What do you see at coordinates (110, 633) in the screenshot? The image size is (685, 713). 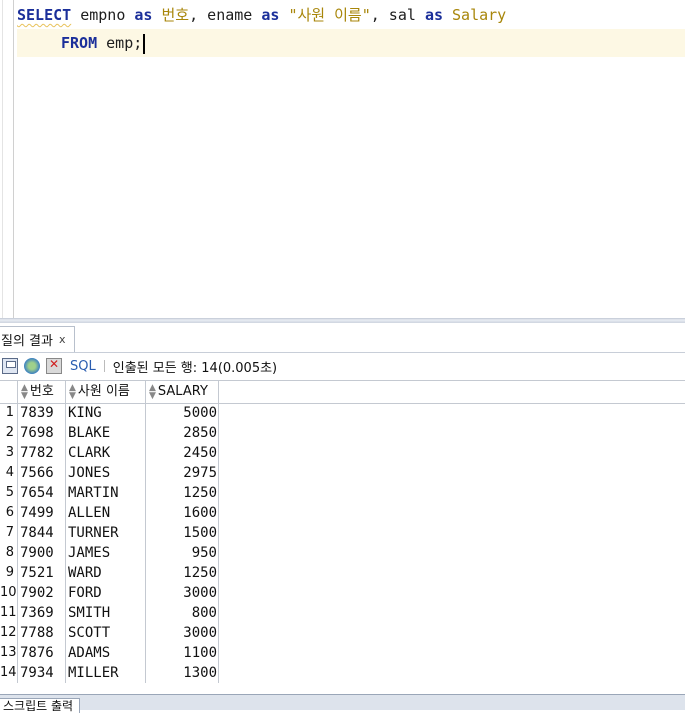 I see `table-row: 12 7788 SCOTT 3000` at bounding box center [110, 633].